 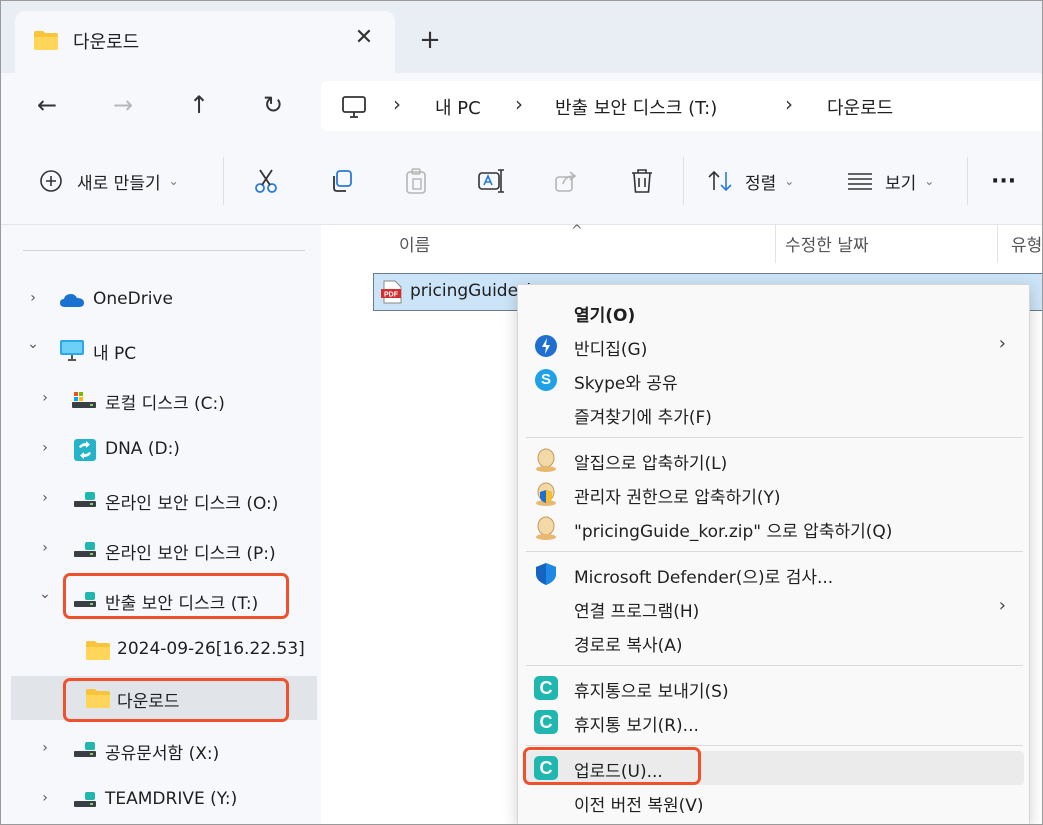 What do you see at coordinates (162, 754) in the screenshot?
I see `sidebar-item-label: 공유문서함 (X:)` at bounding box center [162, 754].